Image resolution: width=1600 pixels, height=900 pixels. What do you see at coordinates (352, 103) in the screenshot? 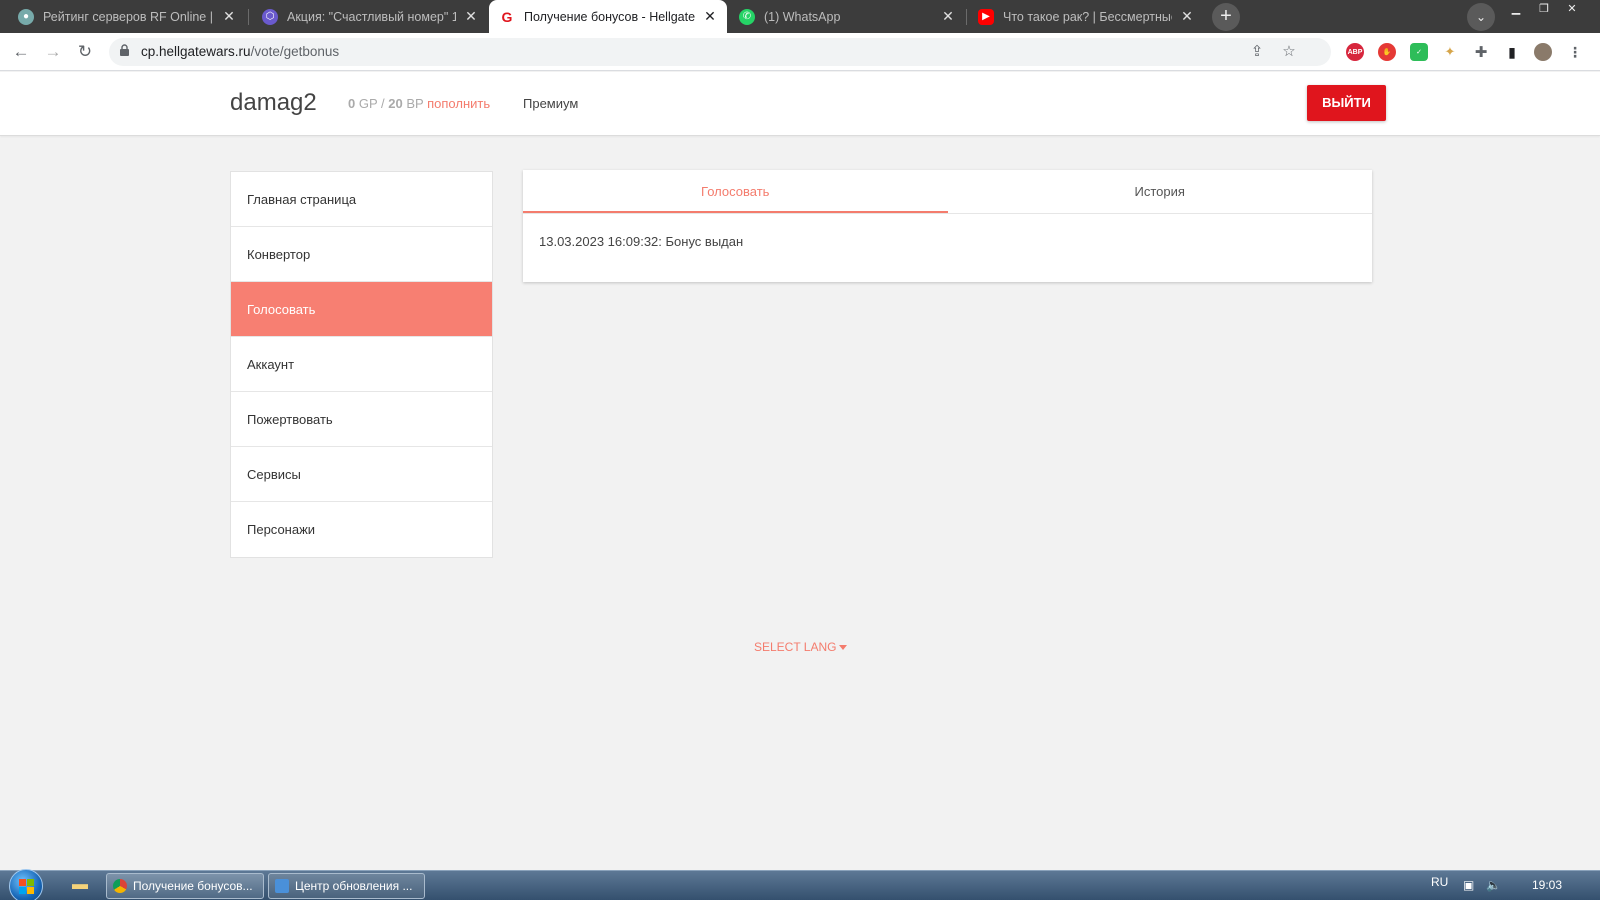
I see `gp-value: 0` at bounding box center [352, 103].